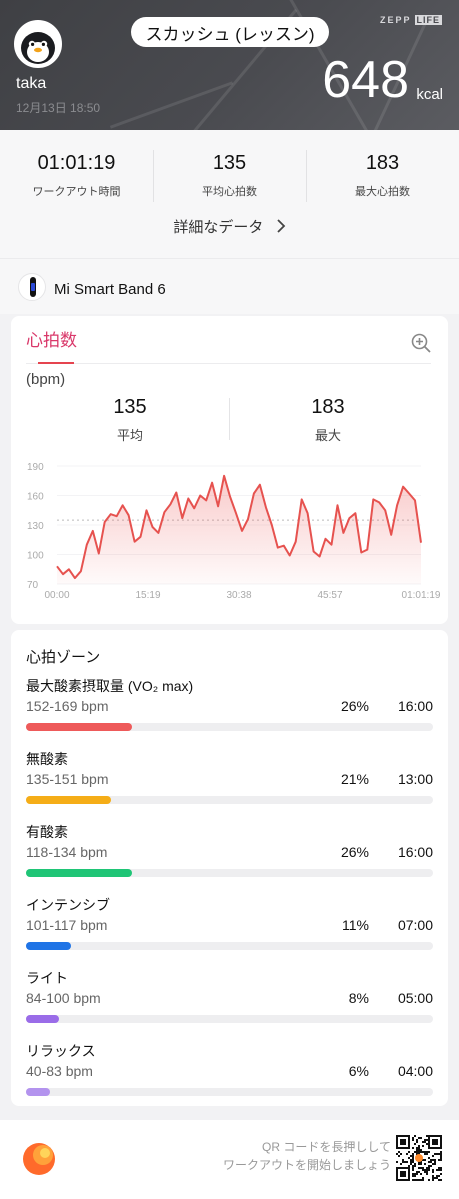 This screenshot has width=459, height=1199. I want to click on zoom-in-icon, so click(421, 343).